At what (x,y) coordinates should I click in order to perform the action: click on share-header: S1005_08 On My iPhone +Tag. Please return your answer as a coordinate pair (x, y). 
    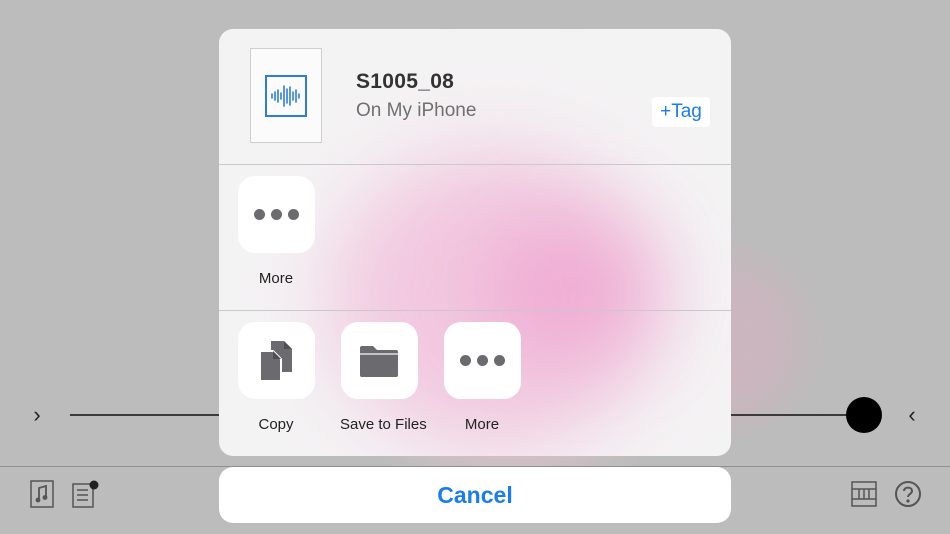
    Looking at the image, I should click on (475, 96).